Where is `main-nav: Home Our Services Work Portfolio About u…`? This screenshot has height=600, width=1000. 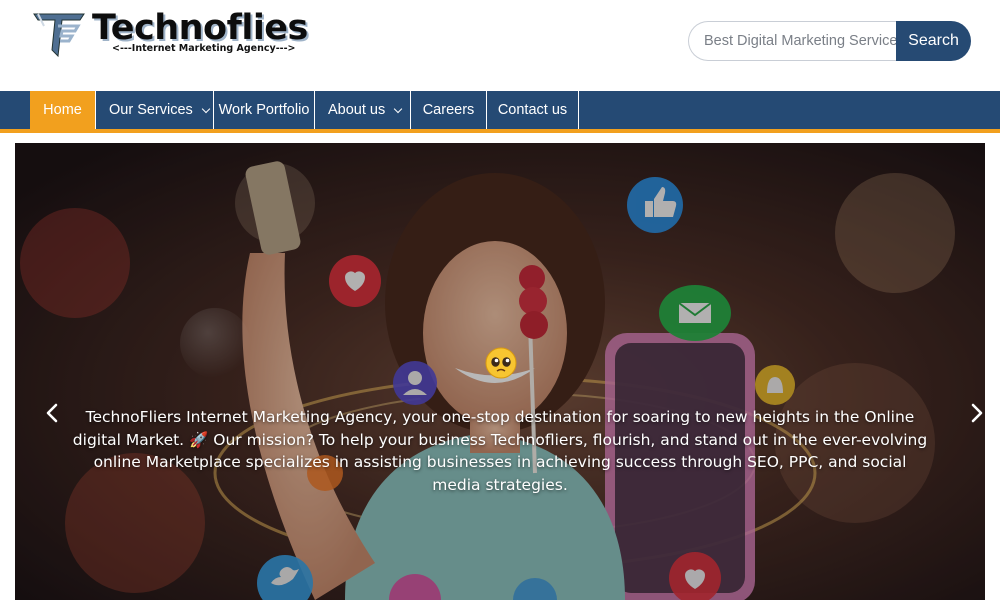
main-nav: Home Our Services Work Portfolio About u… is located at coordinates (500, 110).